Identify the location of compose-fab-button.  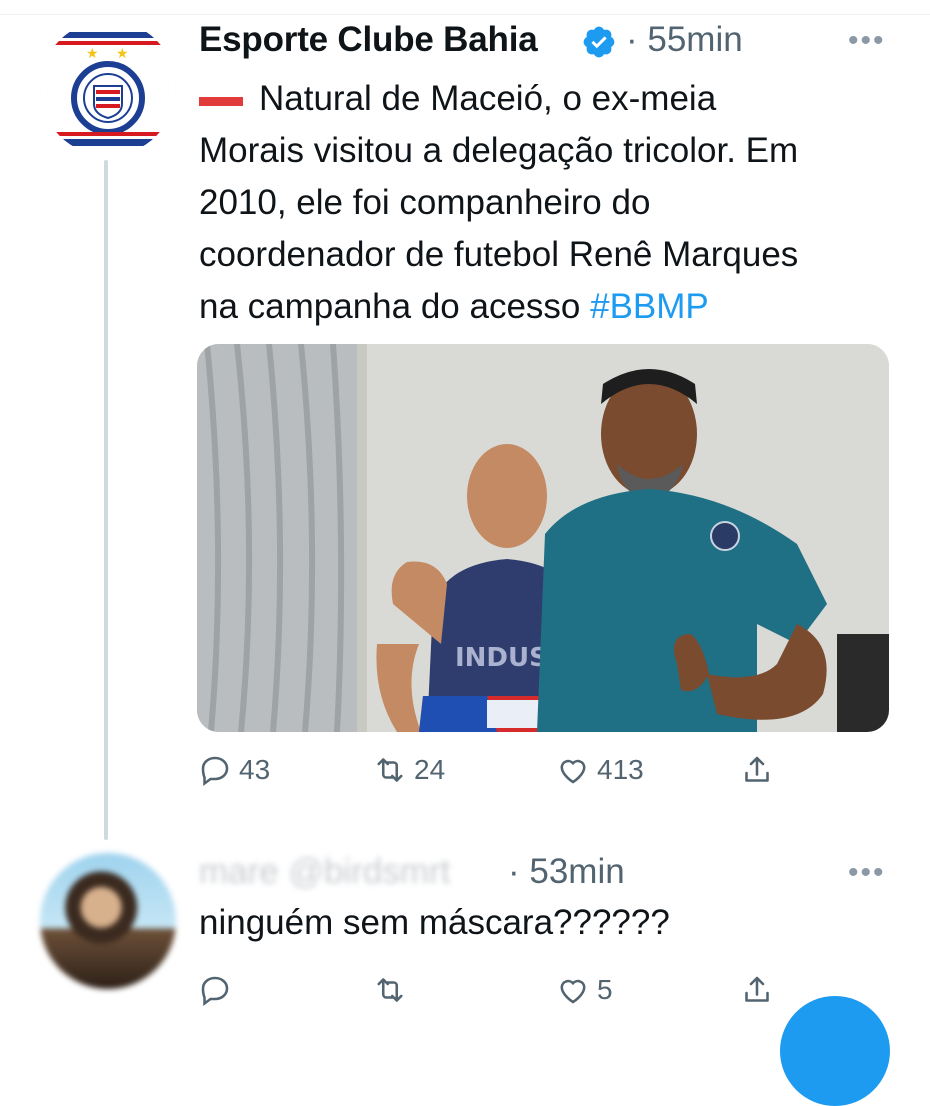
(835, 1051).